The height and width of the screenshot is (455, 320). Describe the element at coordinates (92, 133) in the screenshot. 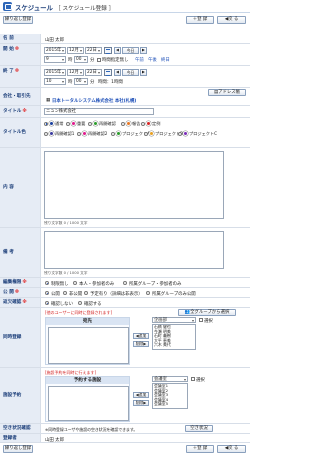

I see `title-color-option: 再開確認2` at that location.